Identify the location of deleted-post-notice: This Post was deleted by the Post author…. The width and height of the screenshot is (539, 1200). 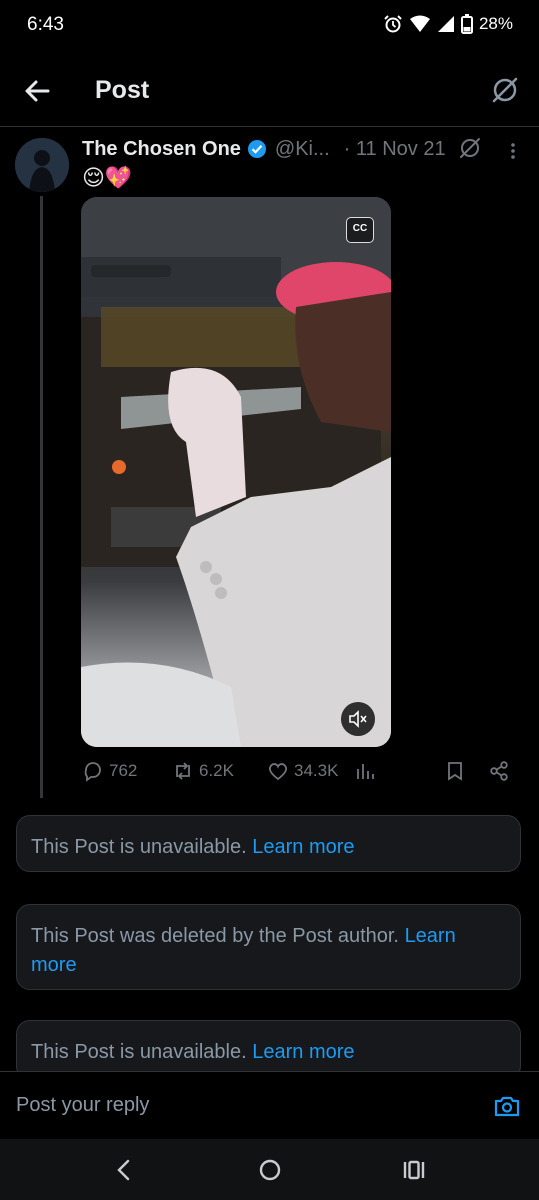
(268, 947).